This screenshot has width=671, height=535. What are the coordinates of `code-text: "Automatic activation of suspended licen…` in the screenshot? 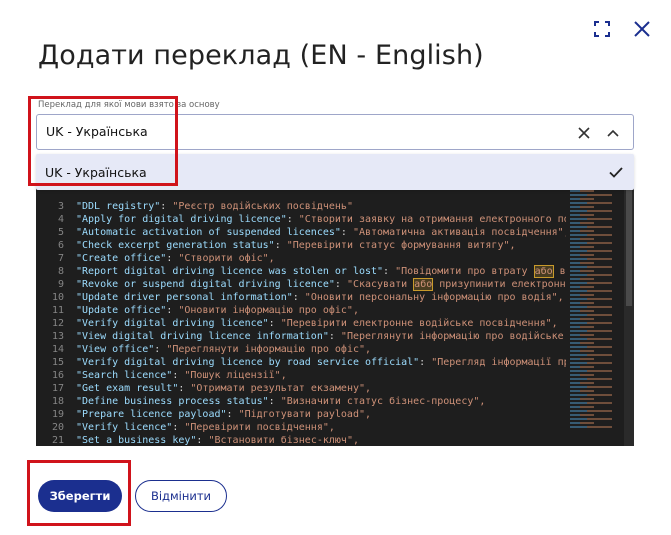 It's located at (323, 232).